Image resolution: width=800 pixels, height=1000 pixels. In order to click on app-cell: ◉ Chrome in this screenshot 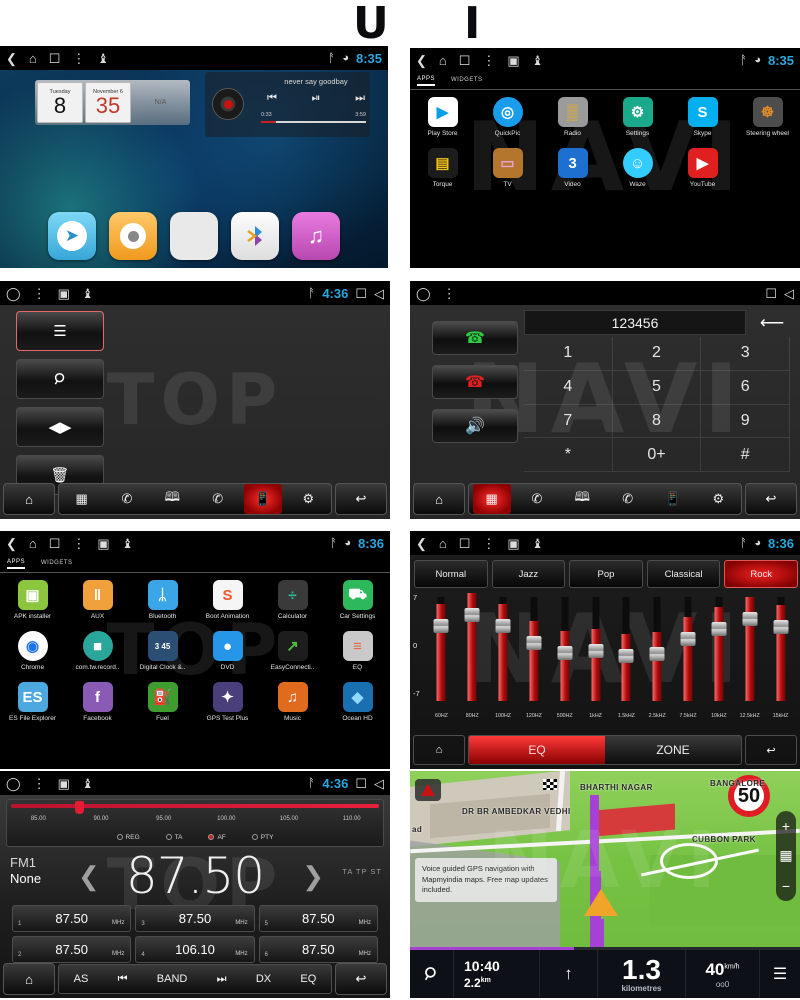, I will do `click(32, 651)`.